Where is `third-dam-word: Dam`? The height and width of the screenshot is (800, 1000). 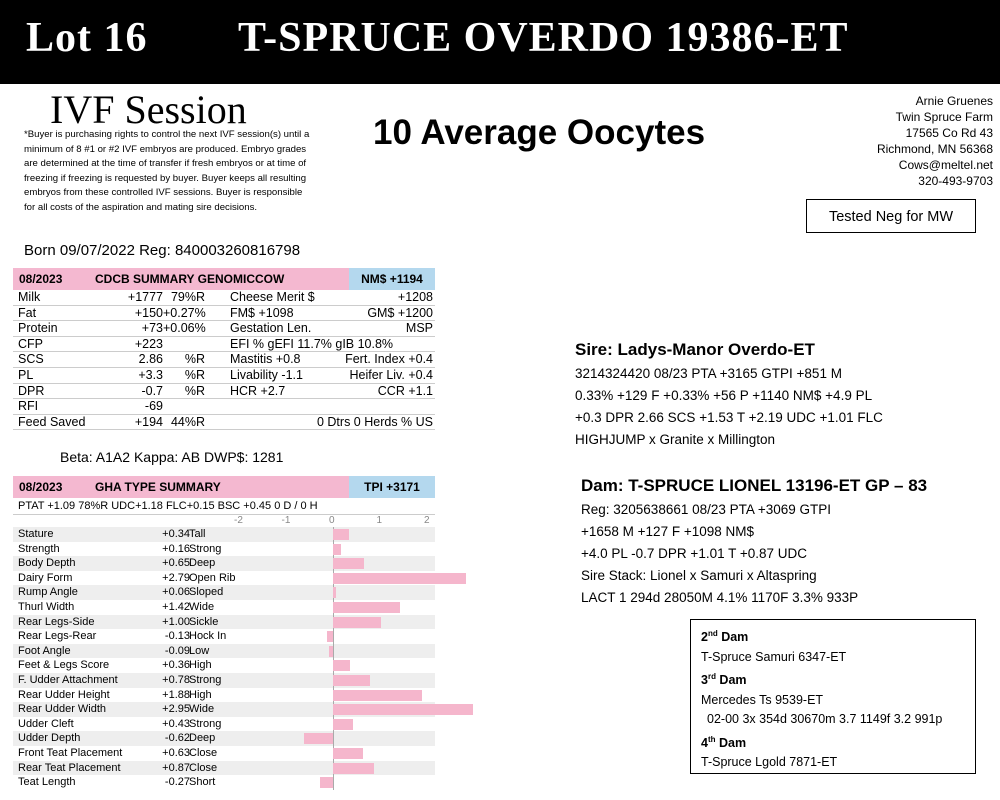 third-dam-word: Dam is located at coordinates (731, 680).